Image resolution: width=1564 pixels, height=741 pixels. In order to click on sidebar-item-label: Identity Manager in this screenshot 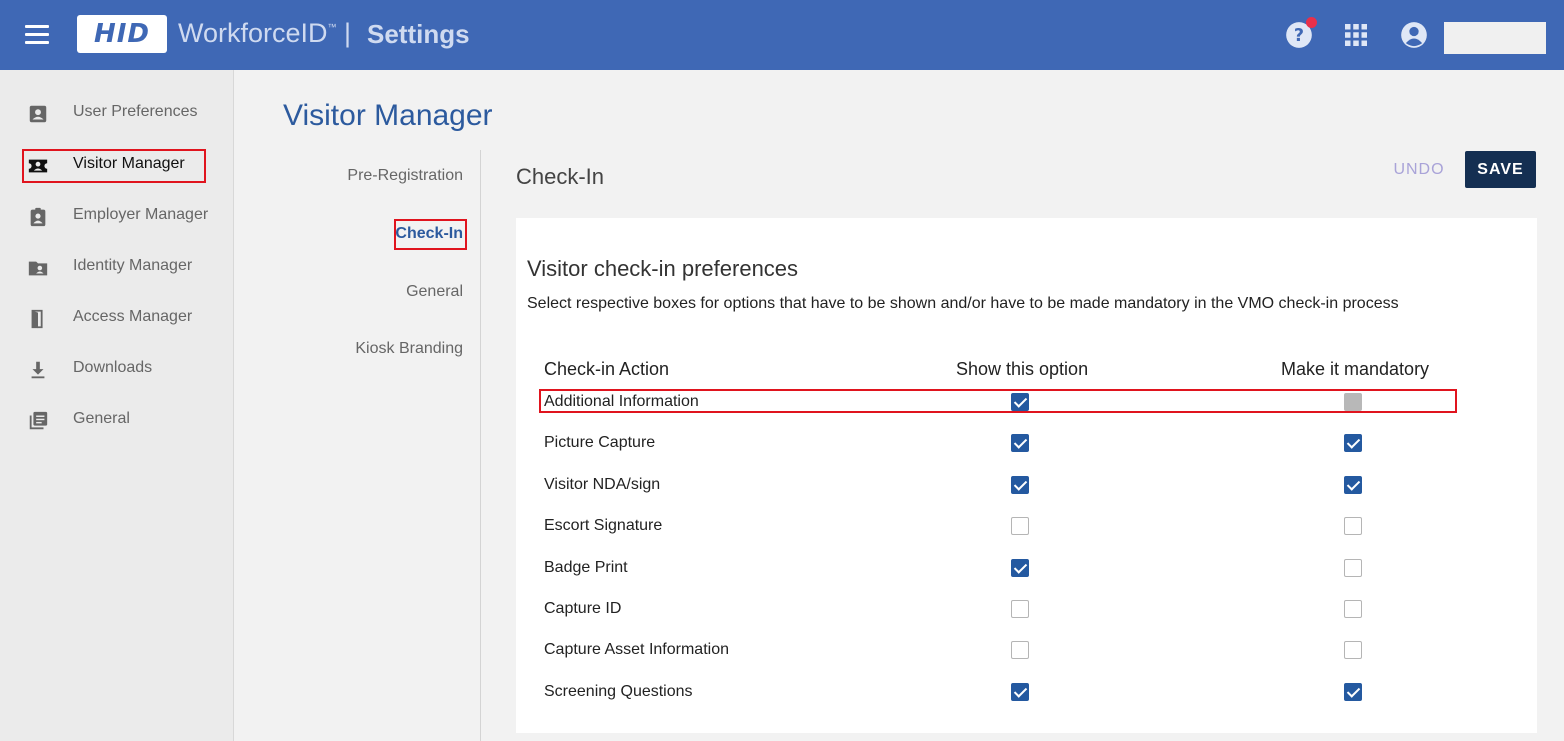, I will do `click(133, 265)`.